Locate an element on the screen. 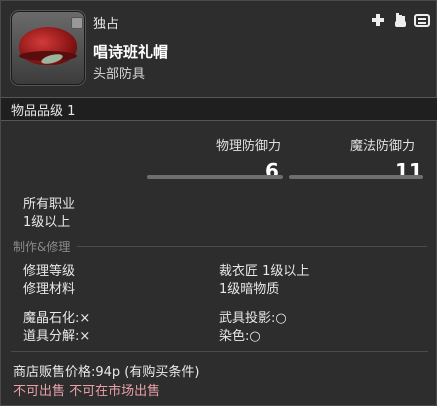 The image size is (437, 406). class-requirement: 所有职业 is located at coordinates (49, 204).